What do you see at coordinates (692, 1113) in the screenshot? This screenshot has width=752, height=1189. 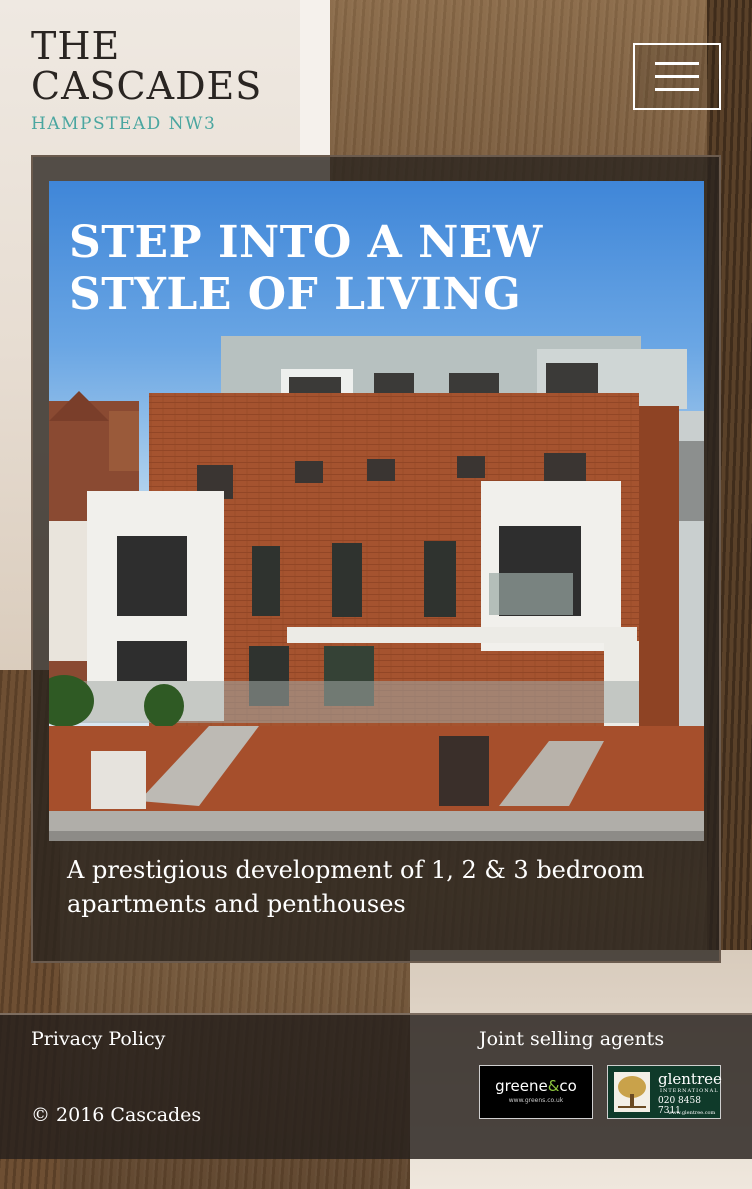 I see `glentree-url: www.glentree.com` at bounding box center [692, 1113].